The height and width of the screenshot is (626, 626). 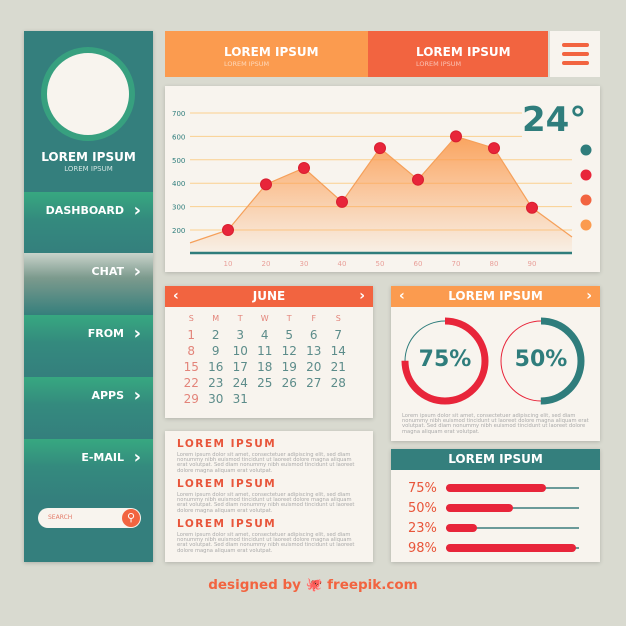 What do you see at coordinates (84, 210) in the screenshot?
I see `sidebar-item-label: DASHBOARD` at bounding box center [84, 210].